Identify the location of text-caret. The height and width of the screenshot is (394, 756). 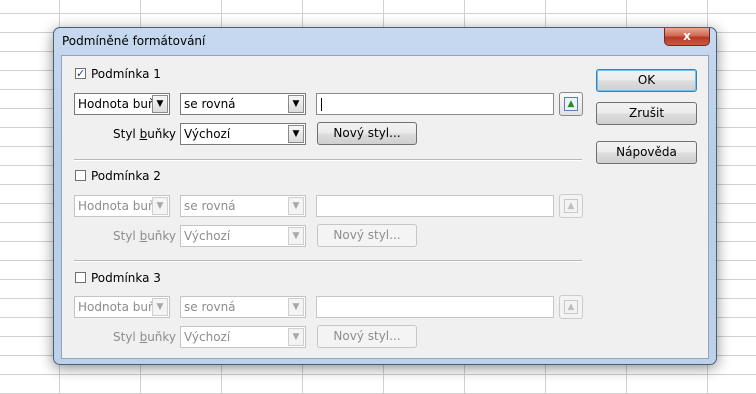
(321, 104).